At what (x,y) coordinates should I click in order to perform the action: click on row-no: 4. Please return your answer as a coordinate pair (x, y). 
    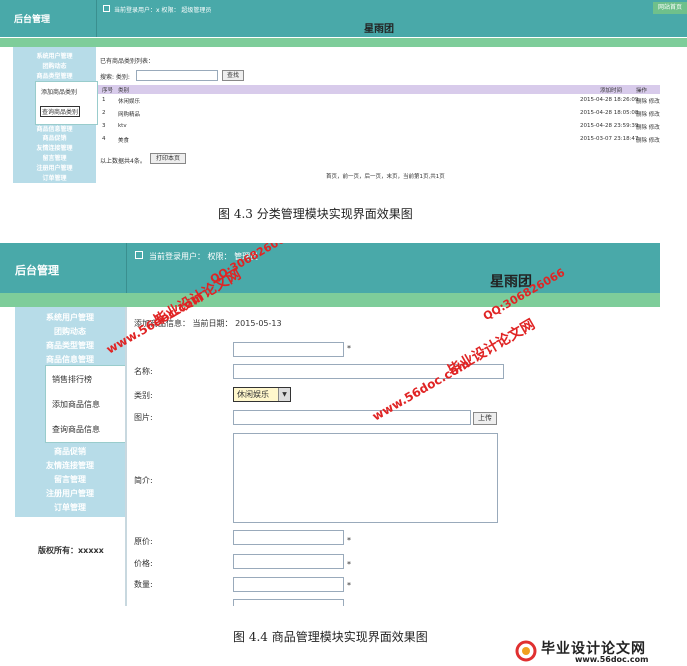
    Looking at the image, I should click on (104, 139).